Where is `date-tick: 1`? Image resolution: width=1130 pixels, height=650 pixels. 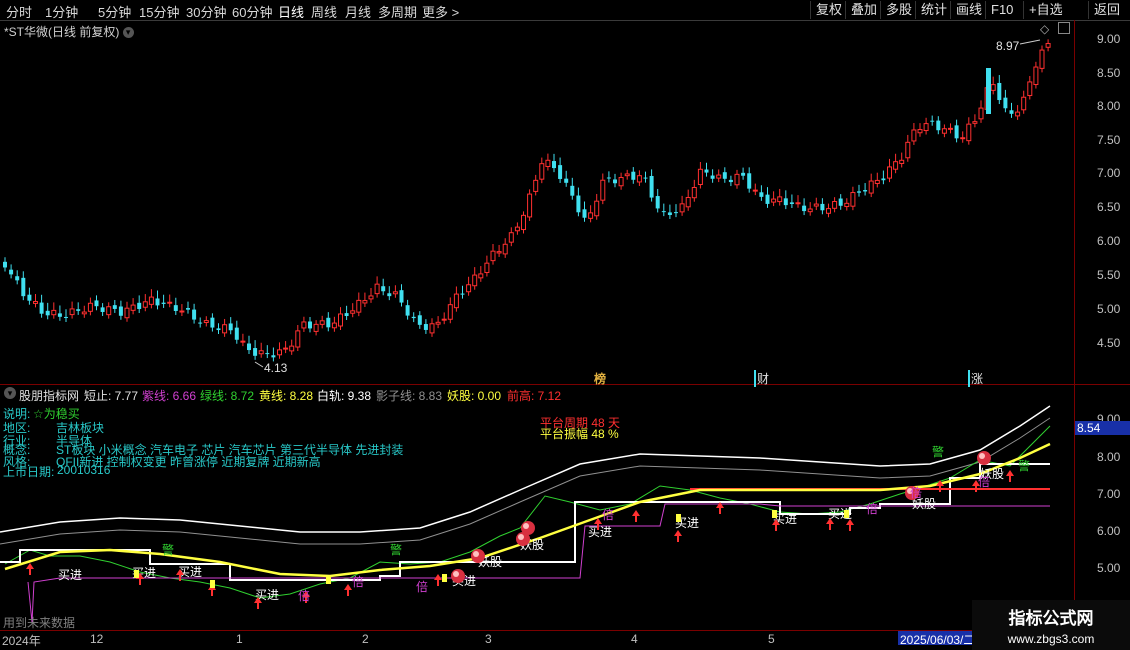
date-tick: 1 is located at coordinates (239, 639).